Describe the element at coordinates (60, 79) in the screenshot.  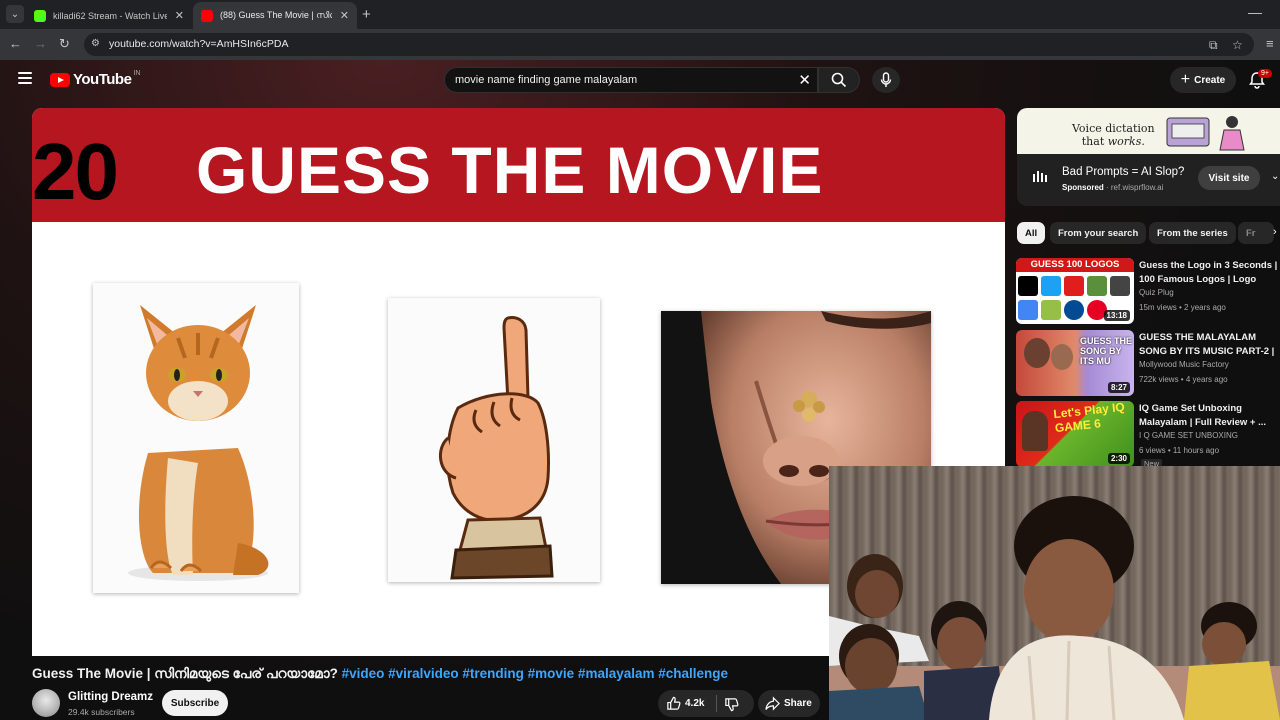
I see `youtube-play-icon` at that location.